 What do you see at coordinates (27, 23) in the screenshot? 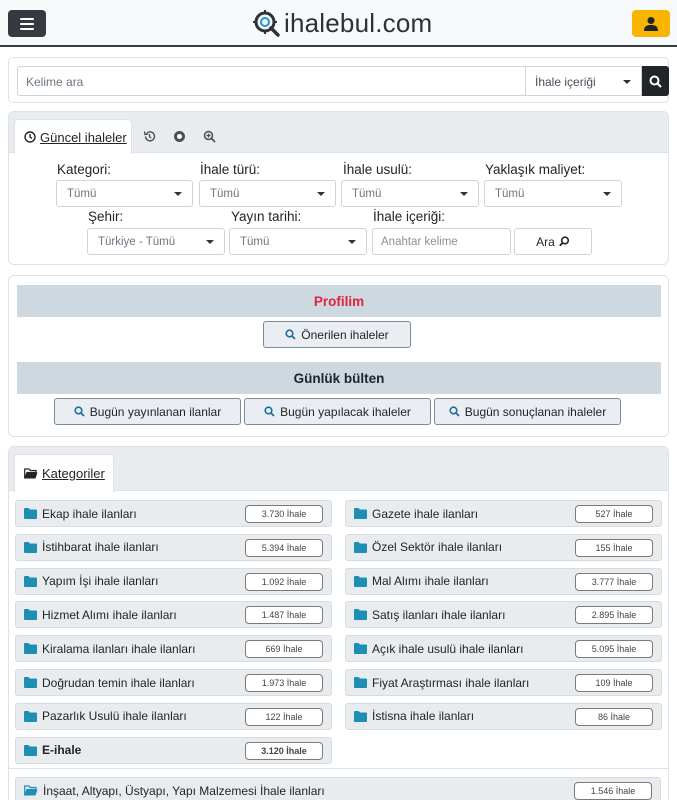
I see `menu-button` at bounding box center [27, 23].